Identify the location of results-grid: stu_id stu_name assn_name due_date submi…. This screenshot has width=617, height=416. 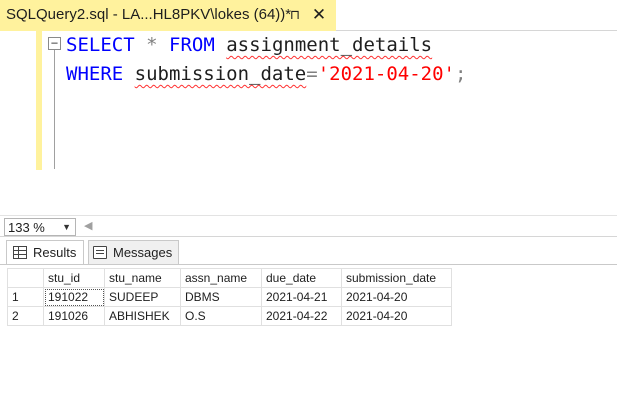
(229, 297).